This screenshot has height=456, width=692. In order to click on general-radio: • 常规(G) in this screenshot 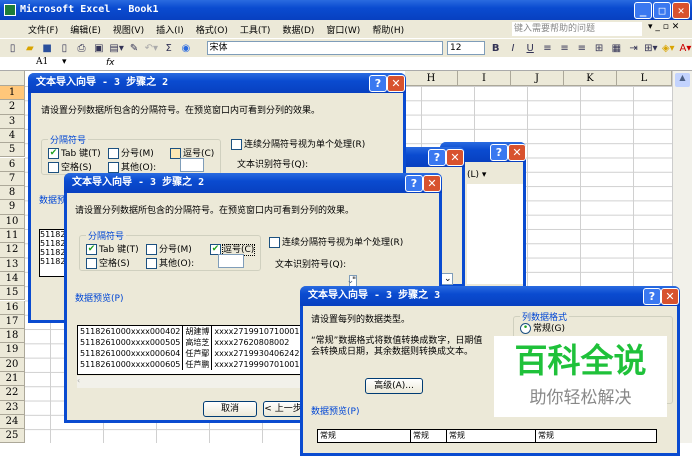, I will do `click(542, 327)`.